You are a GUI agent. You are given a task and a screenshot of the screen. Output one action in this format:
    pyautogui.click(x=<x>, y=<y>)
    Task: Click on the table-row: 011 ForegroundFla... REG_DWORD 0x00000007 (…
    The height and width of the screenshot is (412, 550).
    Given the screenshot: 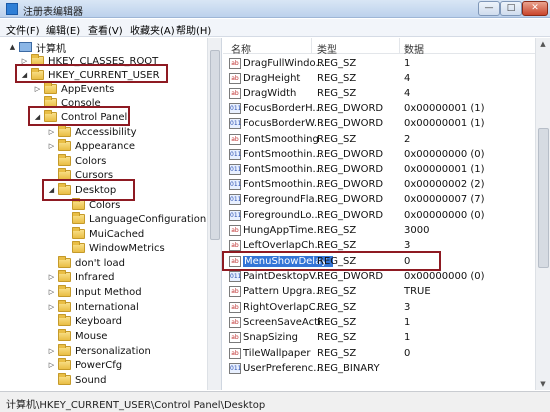 What is the action you would take?
    pyautogui.click(x=379, y=199)
    